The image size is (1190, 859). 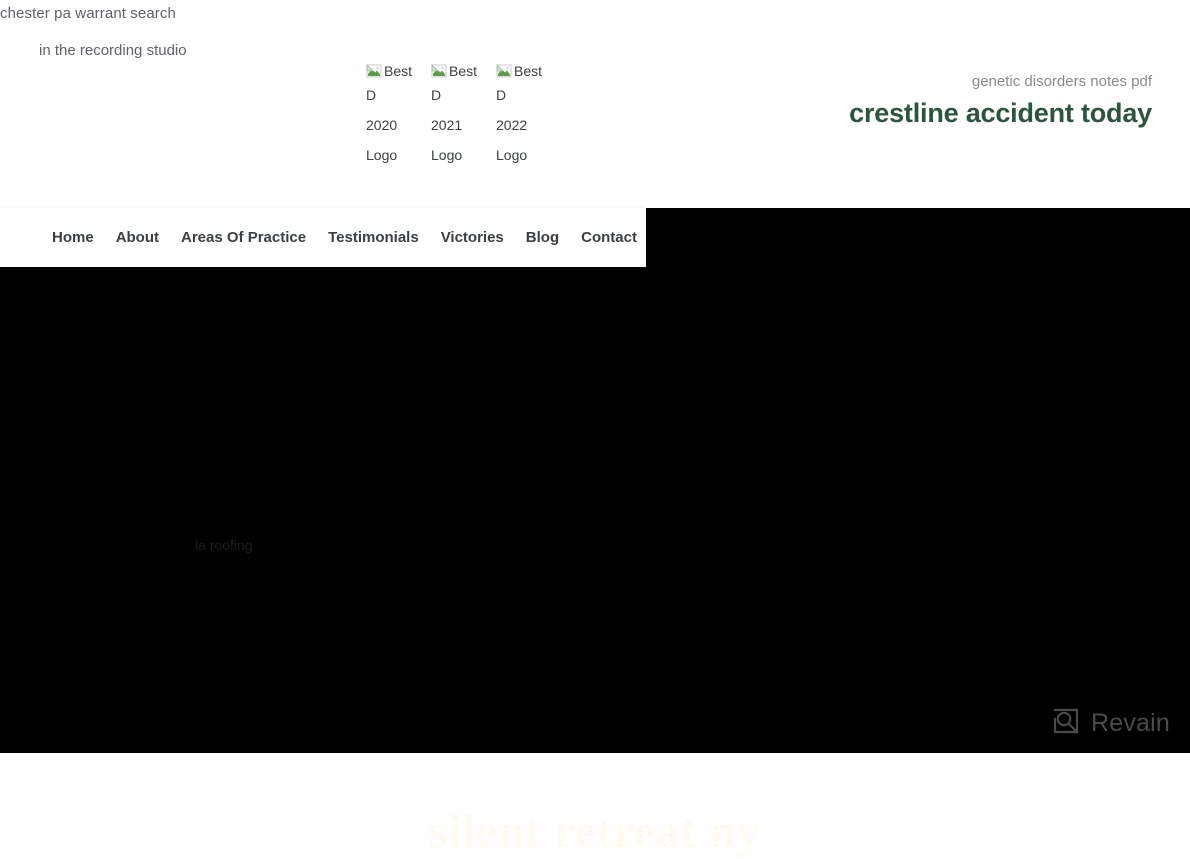 What do you see at coordinates (113, 50) in the screenshot?
I see `keyword-text-secondary: in the recording studio` at bounding box center [113, 50].